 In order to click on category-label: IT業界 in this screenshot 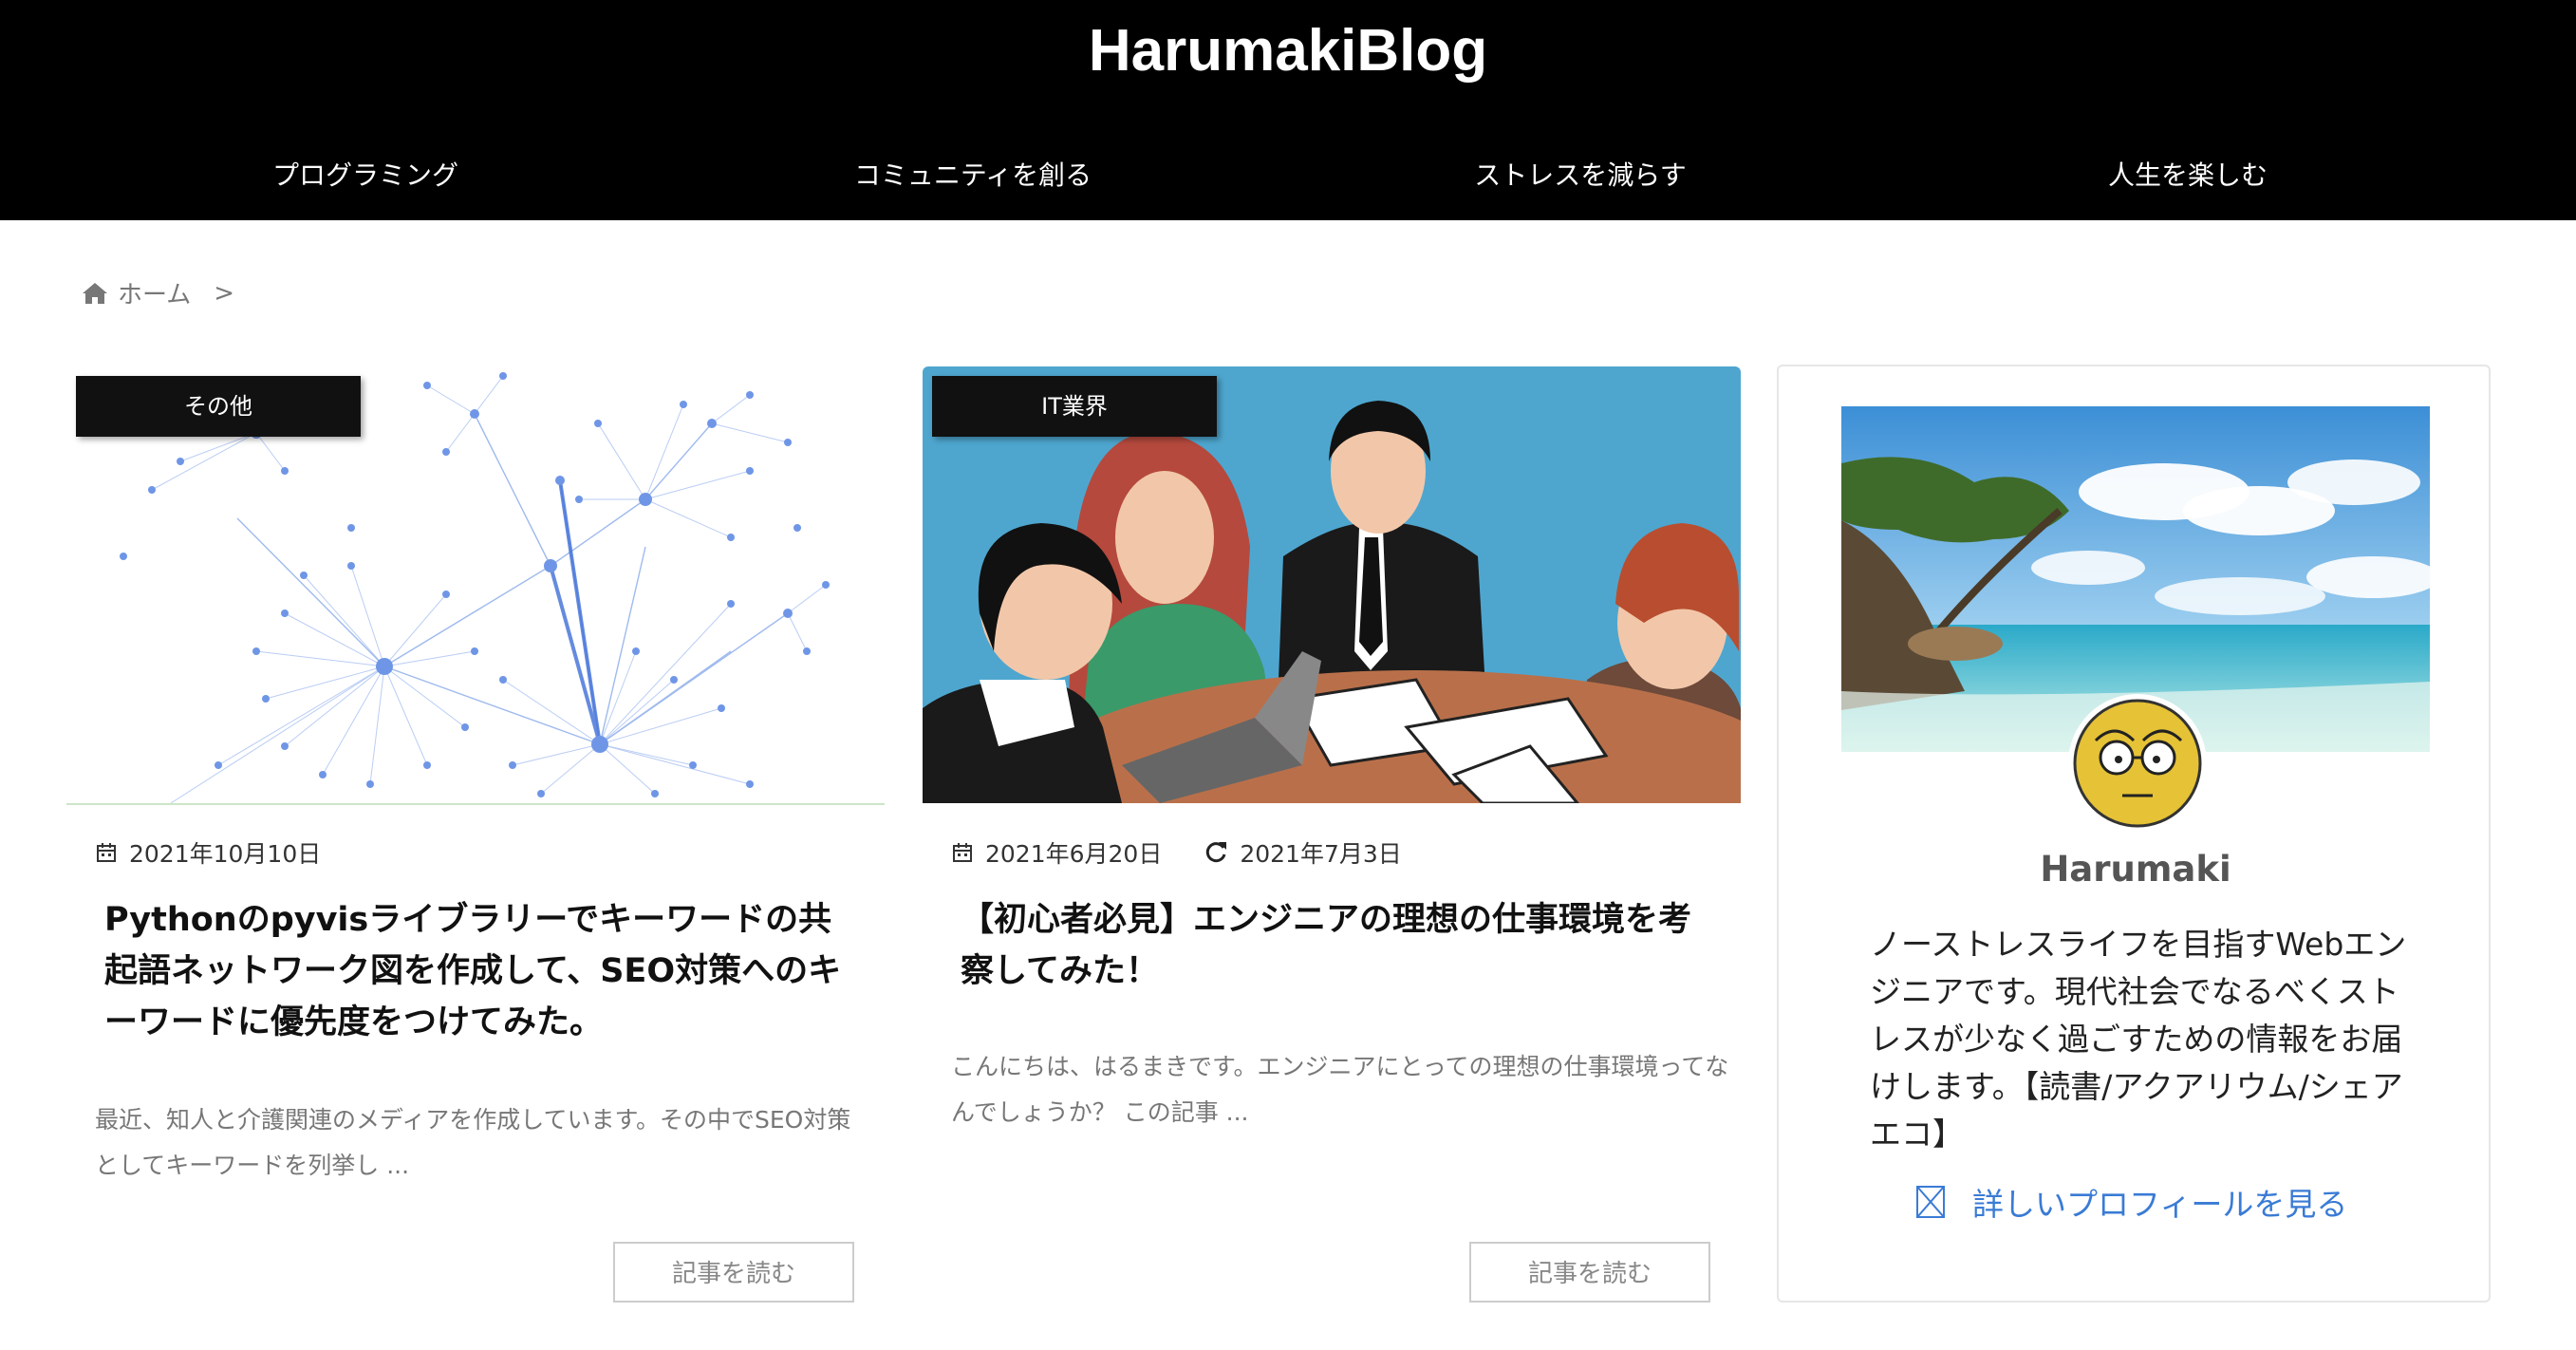, I will do `click(1074, 406)`.